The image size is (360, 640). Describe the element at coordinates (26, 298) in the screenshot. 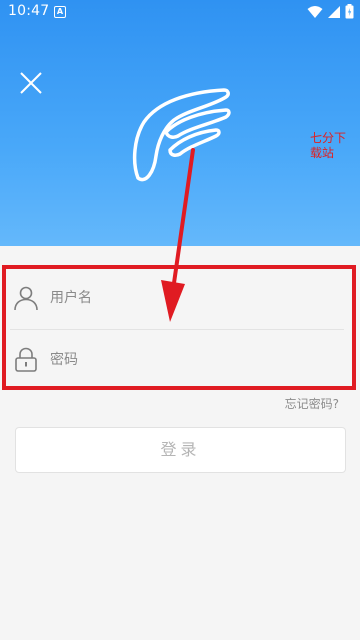

I see `user-icon` at that location.